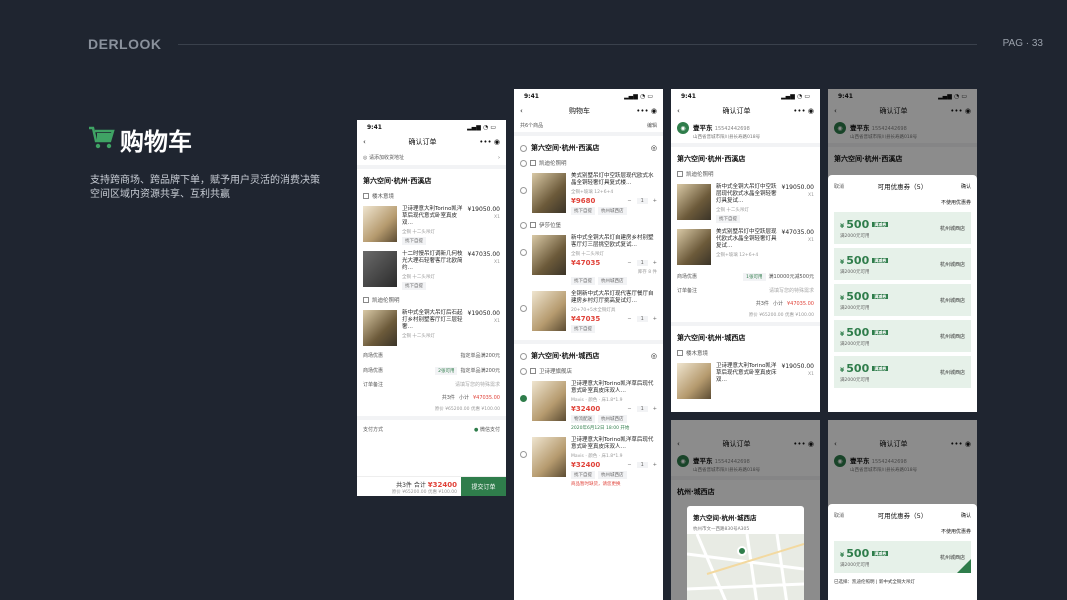  Describe the element at coordinates (431, 397) in the screenshot. I see `subtotal-row: 共3件 小计 ¥47035.00` at that location.